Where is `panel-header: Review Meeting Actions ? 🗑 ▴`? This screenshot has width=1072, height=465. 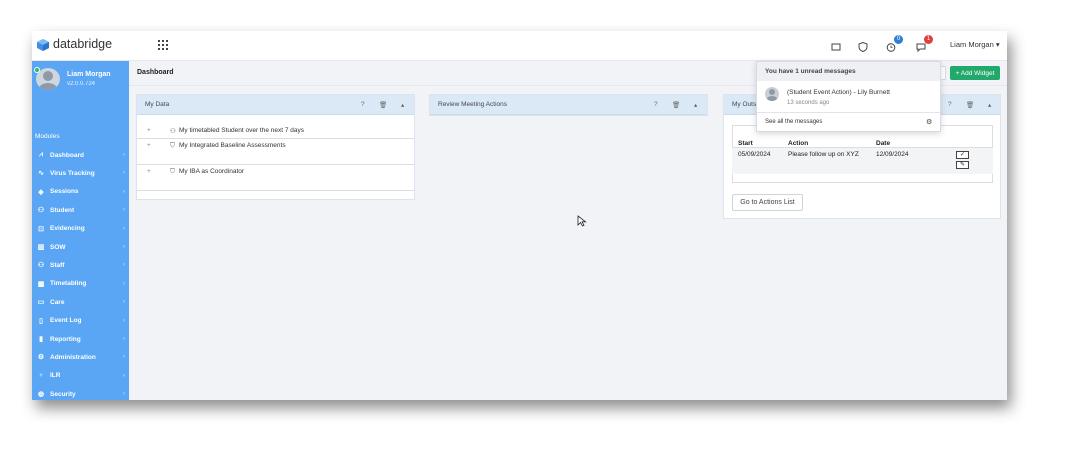 panel-header: Review Meeting Actions ? 🗑 ▴ is located at coordinates (568, 105).